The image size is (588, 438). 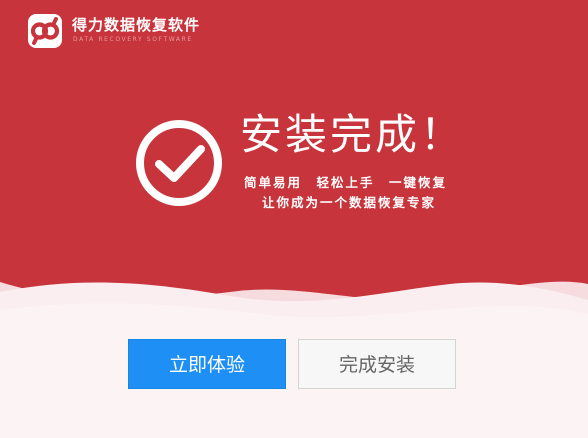 I want to click on tagline-features: 简单易用 轻松上手 一键恢复, so click(x=346, y=182).